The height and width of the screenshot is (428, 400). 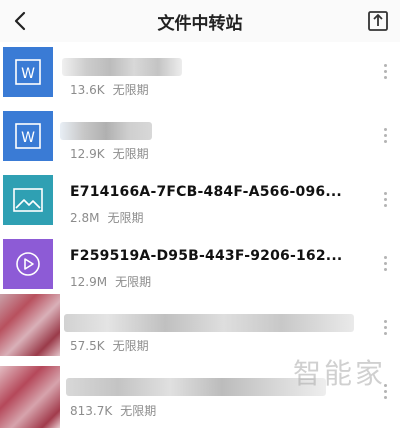 I want to click on back-button, so click(x=21, y=21).